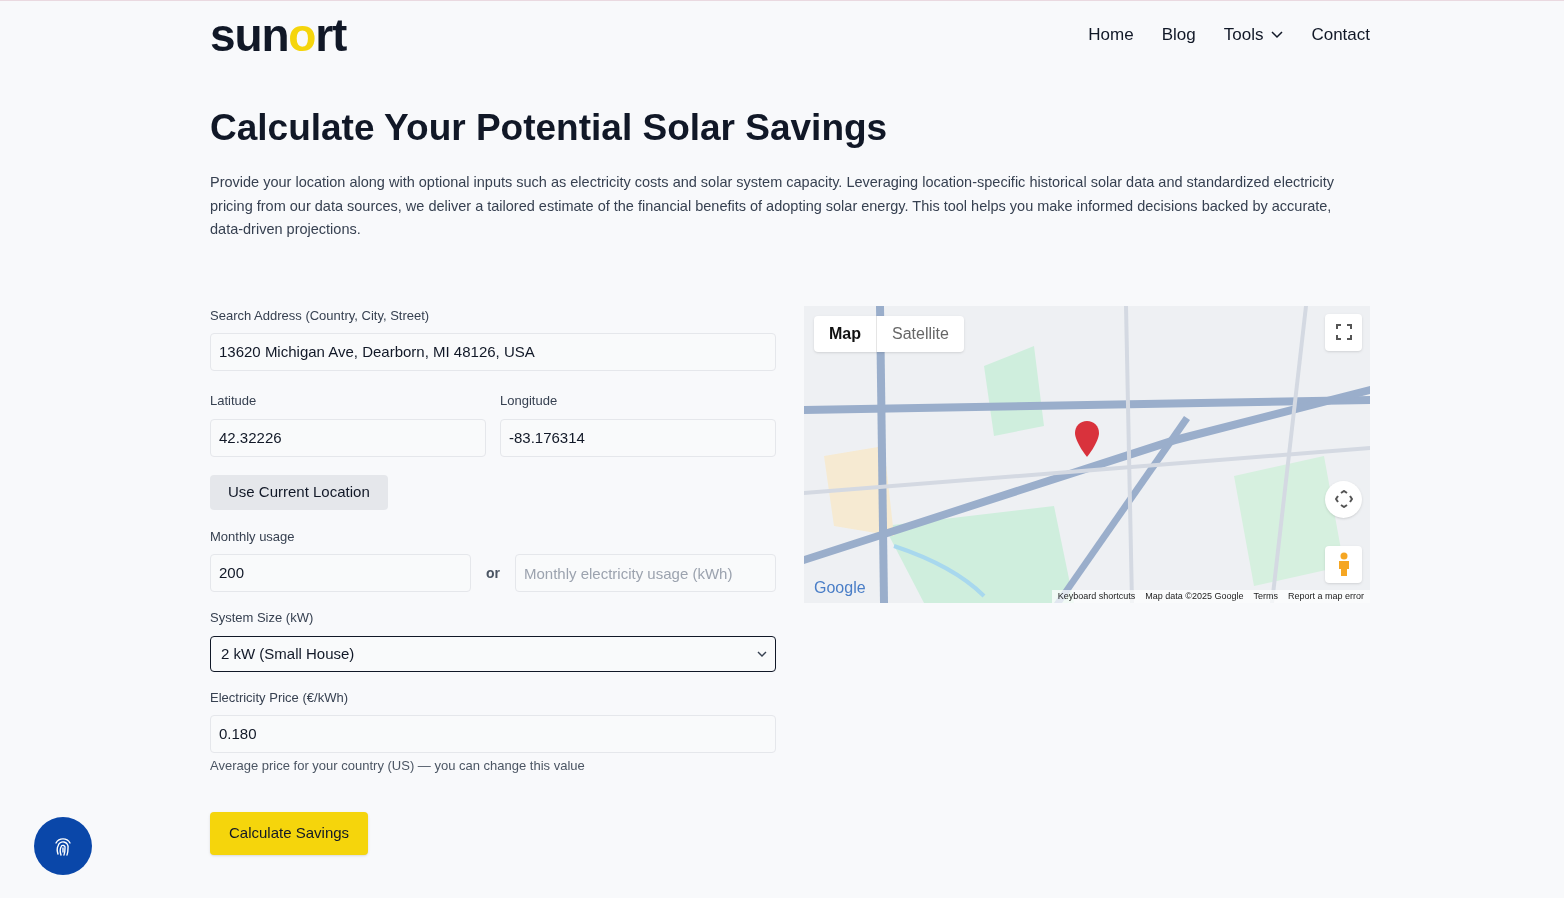 The width and height of the screenshot is (1564, 898). I want to click on map-footer-link: Terms, so click(1265, 596).